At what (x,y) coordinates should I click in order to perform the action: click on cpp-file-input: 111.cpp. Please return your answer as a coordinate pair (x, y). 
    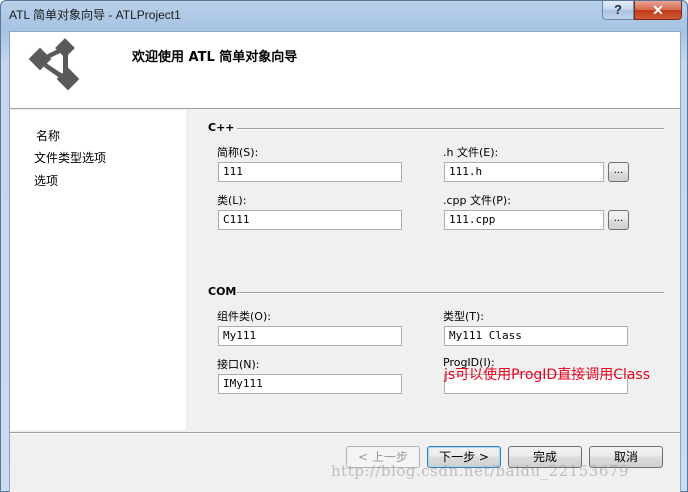
    Looking at the image, I should click on (524, 220).